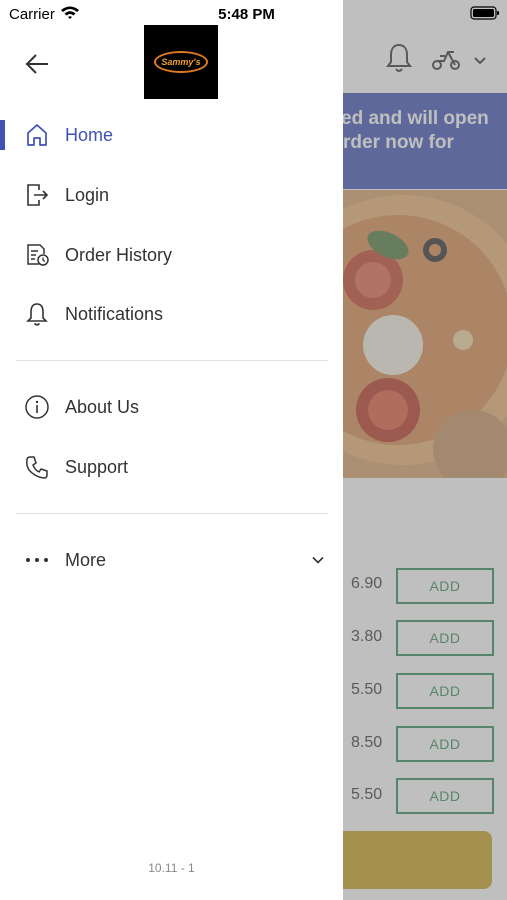 This screenshot has height=900, width=507. What do you see at coordinates (102, 406) in the screenshot?
I see `menu-label: About Us` at bounding box center [102, 406].